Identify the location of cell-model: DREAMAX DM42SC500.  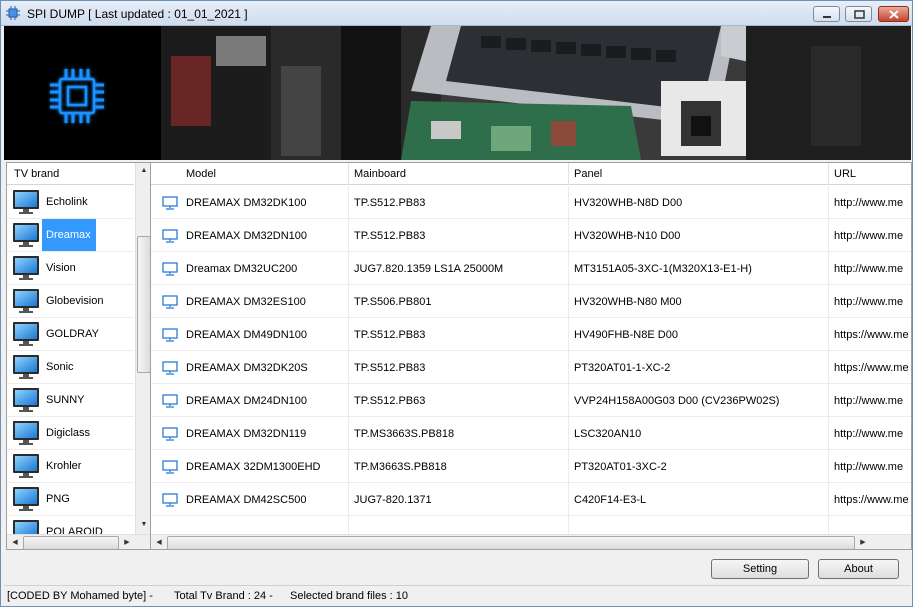
(250, 499).